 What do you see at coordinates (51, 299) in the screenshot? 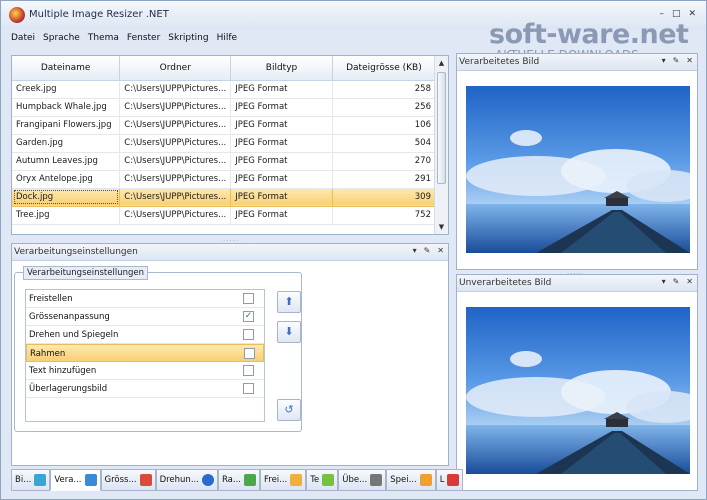
I see `option-label: Freistellen` at bounding box center [51, 299].